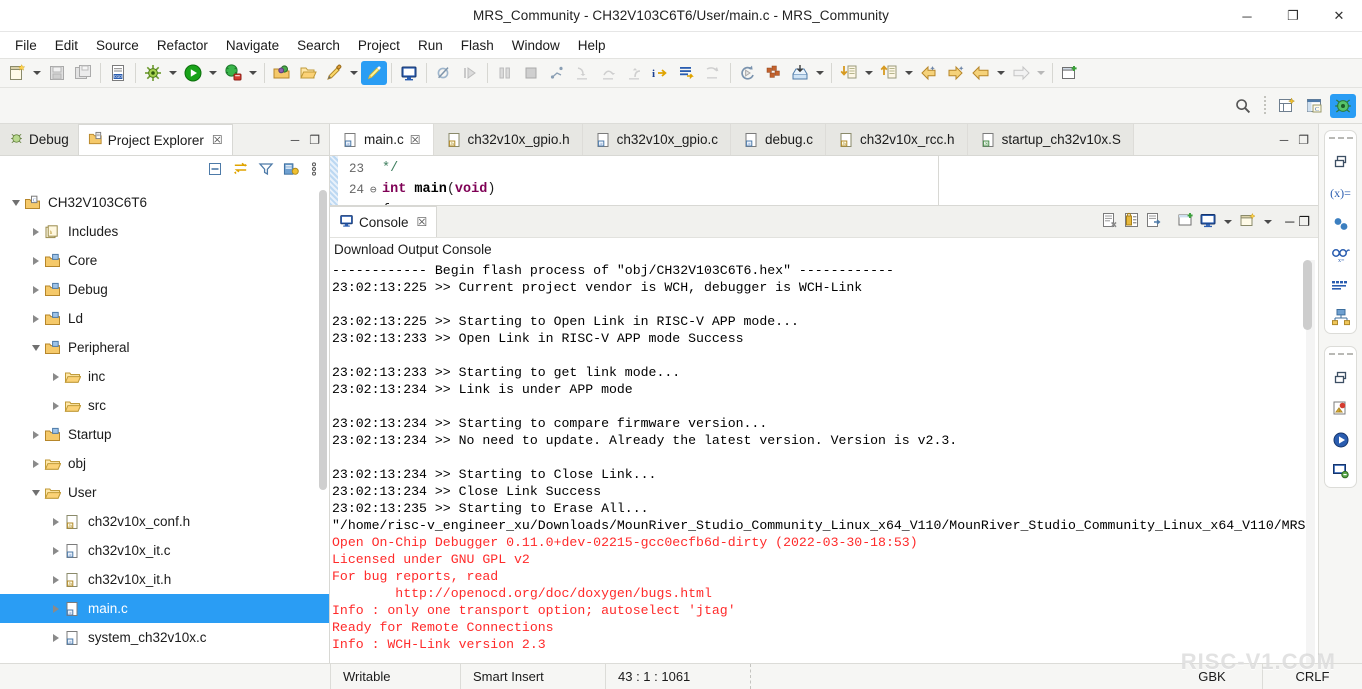 This screenshot has height=689, width=1362. What do you see at coordinates (164, 550) in the screenshot?
I see `tree-item-ch32v10x-it-c: .c ch32v10x_it.c` at bounding box center [164, 550].